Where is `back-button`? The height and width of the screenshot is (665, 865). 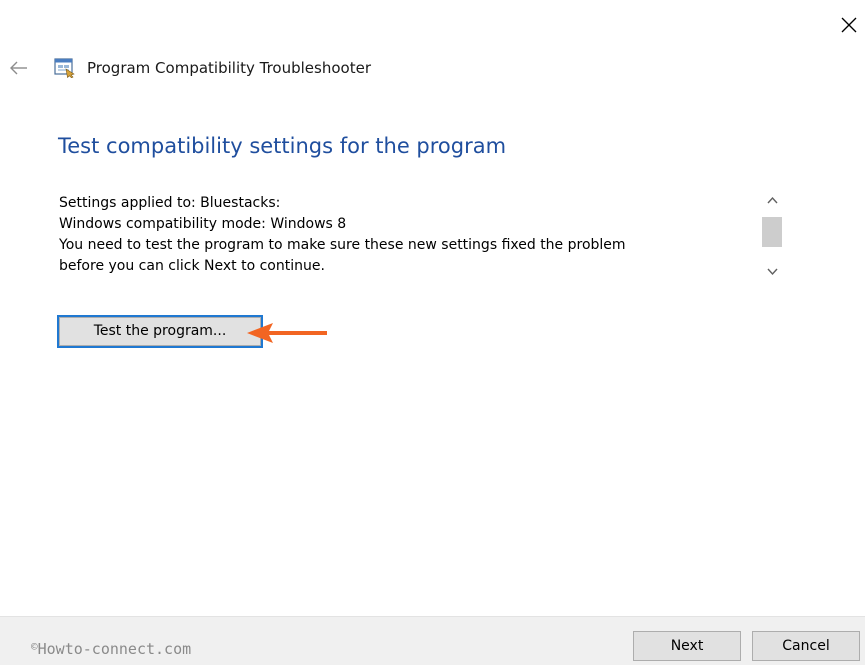
back-button is located at coordinates (19, 68).